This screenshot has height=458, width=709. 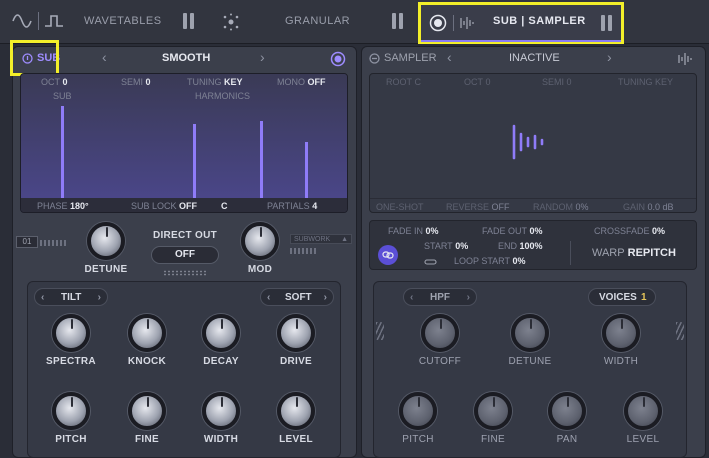 I want to click on direct-out-toggle: OFF, so click(x=185, y=255).